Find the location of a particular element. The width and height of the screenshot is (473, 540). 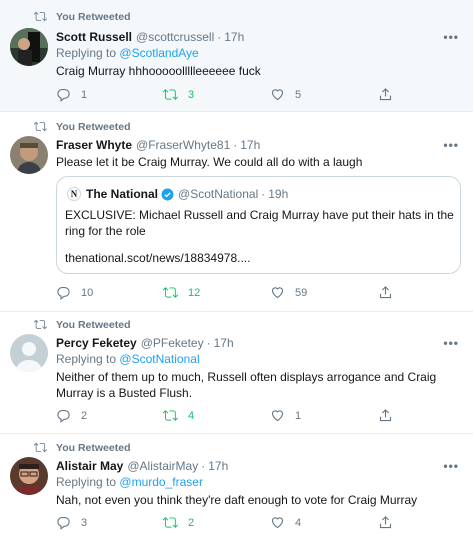

retweet-count: 4 is located at coordinates (191, 415).